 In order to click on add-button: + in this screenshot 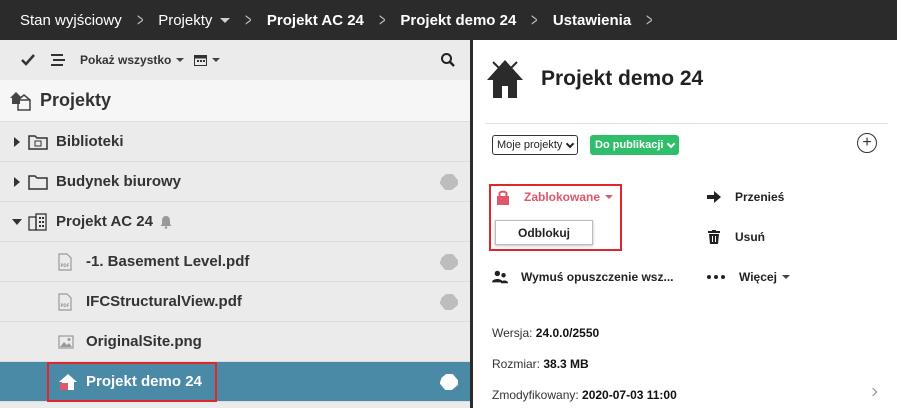, I will do `click(867, 143)`.